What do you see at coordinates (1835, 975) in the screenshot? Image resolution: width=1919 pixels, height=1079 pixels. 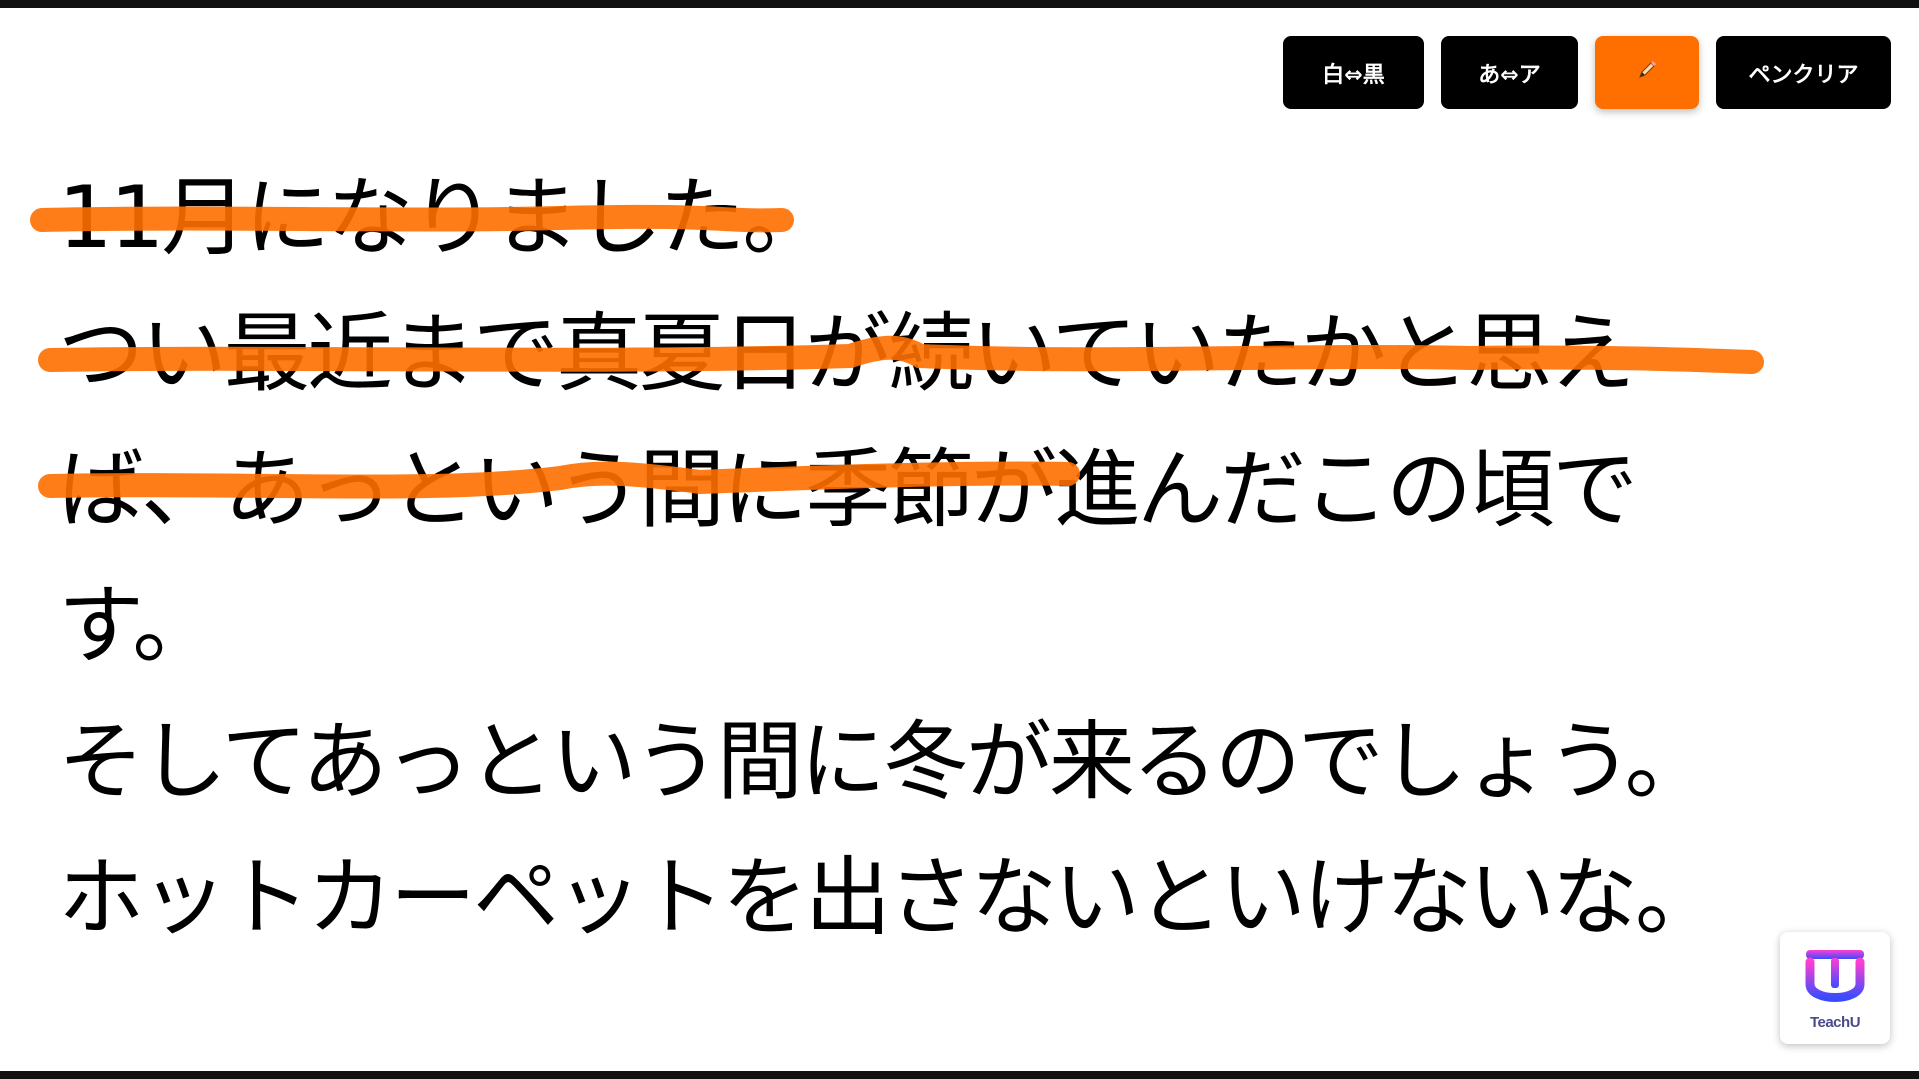 I see `teachu-logo-mark` at bounding box center [1835, 975].